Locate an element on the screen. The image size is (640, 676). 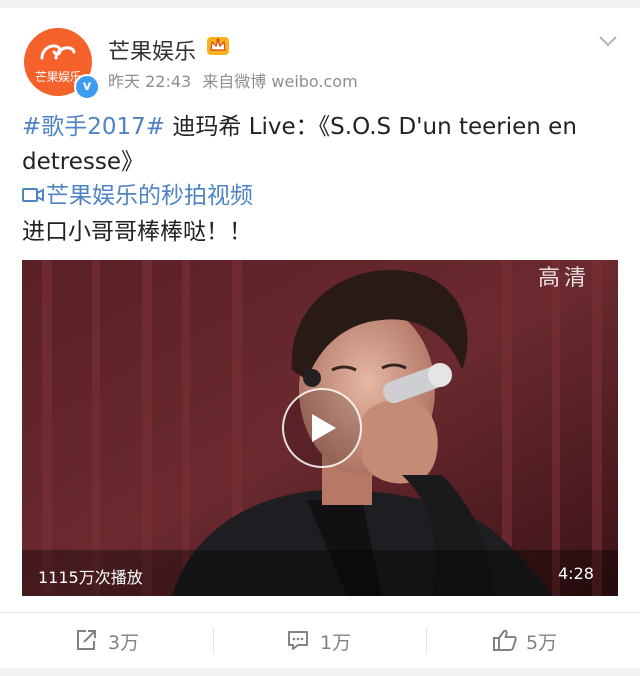
post-text-line-2: detresse》 is located at coordinates (83, 162).